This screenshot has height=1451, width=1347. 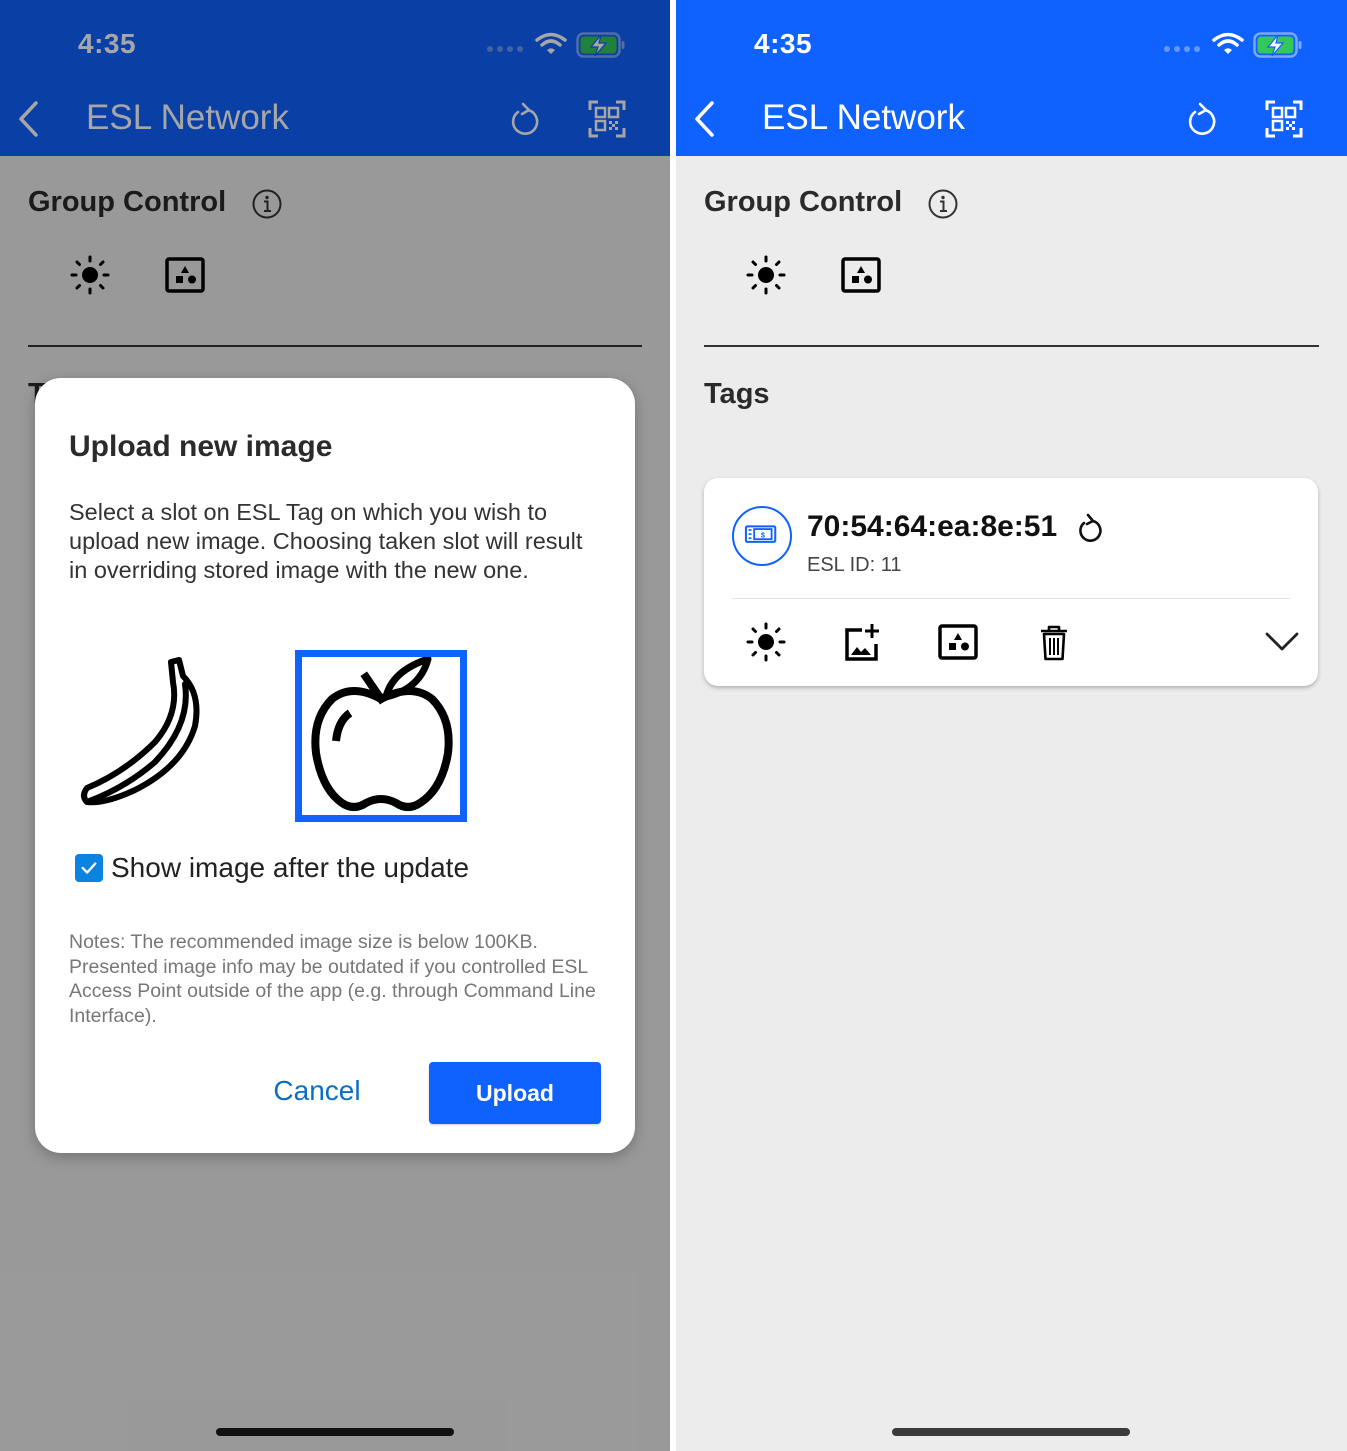 What do you see at coordinates (1011, 78) in the screenshot?
I see `app-header: 4:35 ESL Network` at bounding box center [1011, 78].